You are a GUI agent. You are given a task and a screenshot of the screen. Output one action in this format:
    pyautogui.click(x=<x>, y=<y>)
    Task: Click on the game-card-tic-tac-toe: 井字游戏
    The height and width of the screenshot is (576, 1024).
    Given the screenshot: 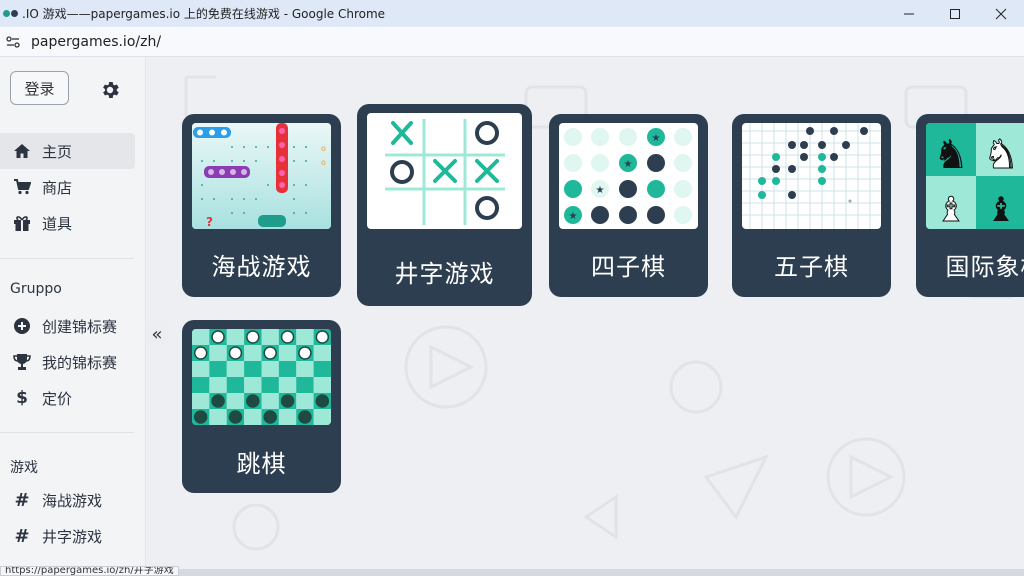 What is the action you would take?
    pyautogui.click(x=444, y=205)
    